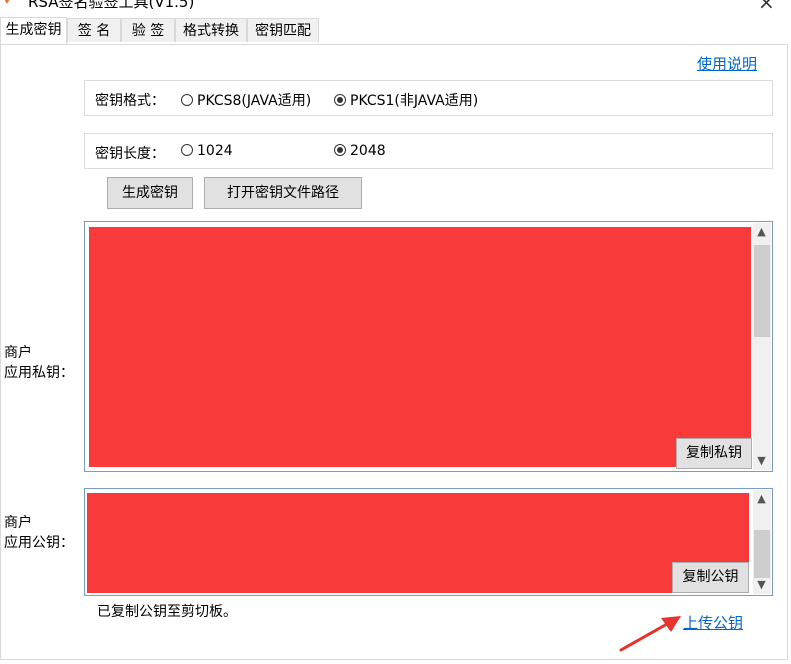  I want to click on key-format-group: 密钥格式： PKCS8(JAVA适用) PKCS1(非JAVA适用), so click(428, 98).